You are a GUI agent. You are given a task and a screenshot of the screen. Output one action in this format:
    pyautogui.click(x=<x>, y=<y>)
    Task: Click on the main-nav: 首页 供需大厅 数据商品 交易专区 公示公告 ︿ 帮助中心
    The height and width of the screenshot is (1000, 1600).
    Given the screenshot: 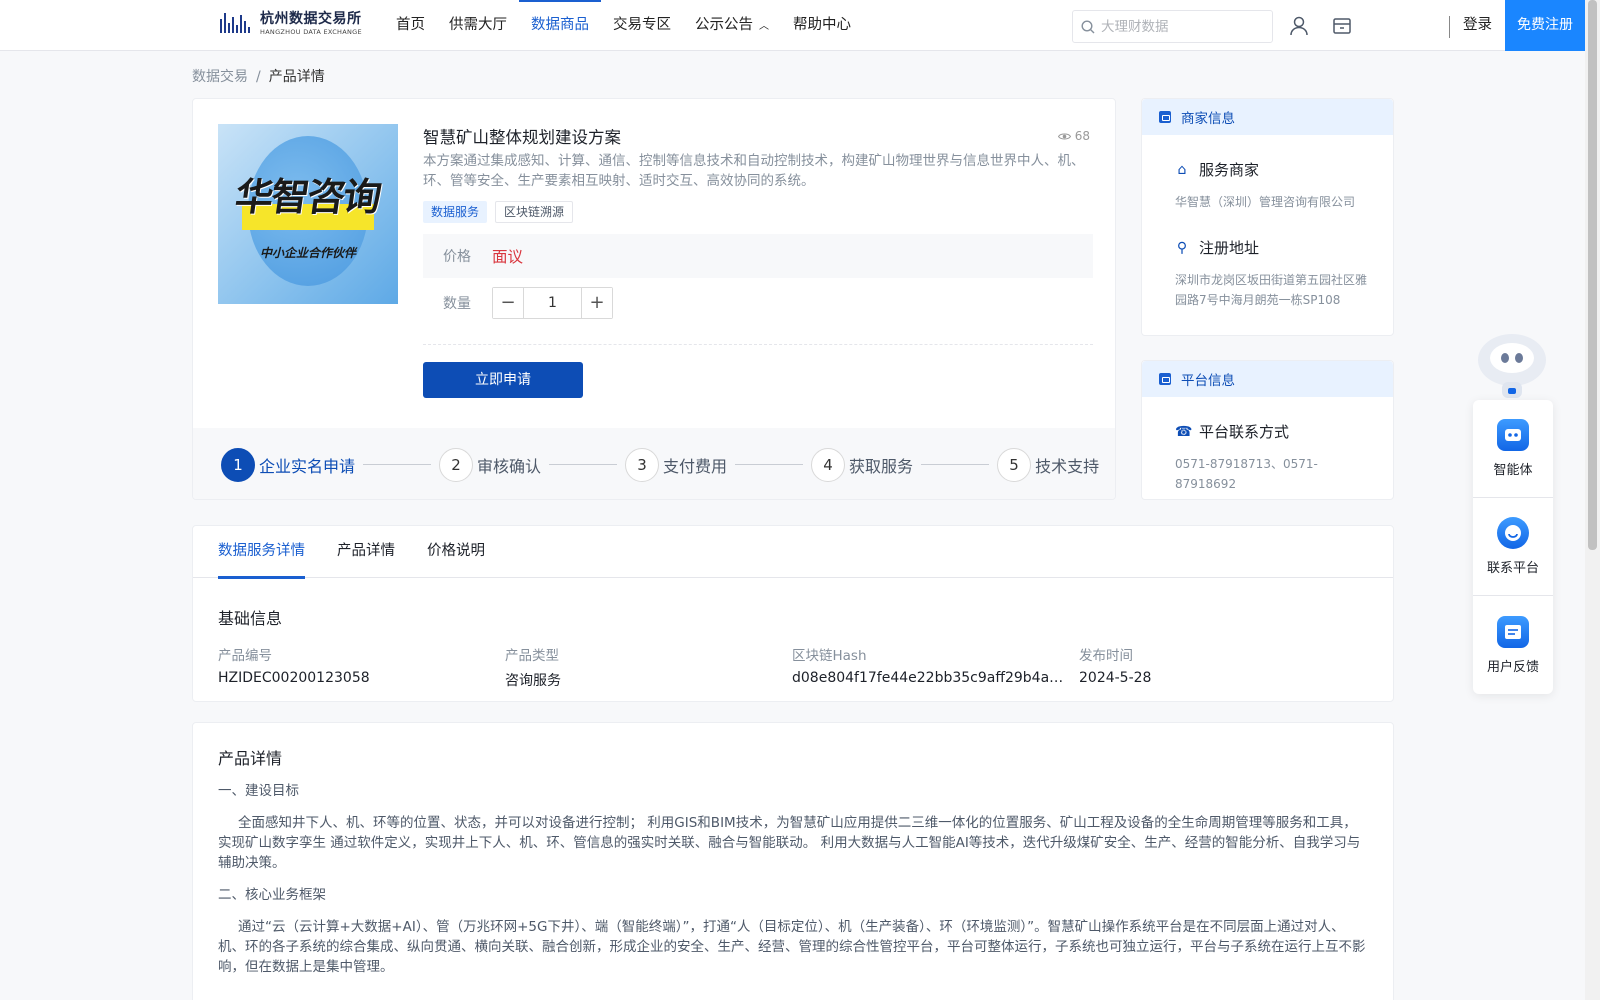 What is the action you would take?
    pyautogui.click(x=623, y=25)
    